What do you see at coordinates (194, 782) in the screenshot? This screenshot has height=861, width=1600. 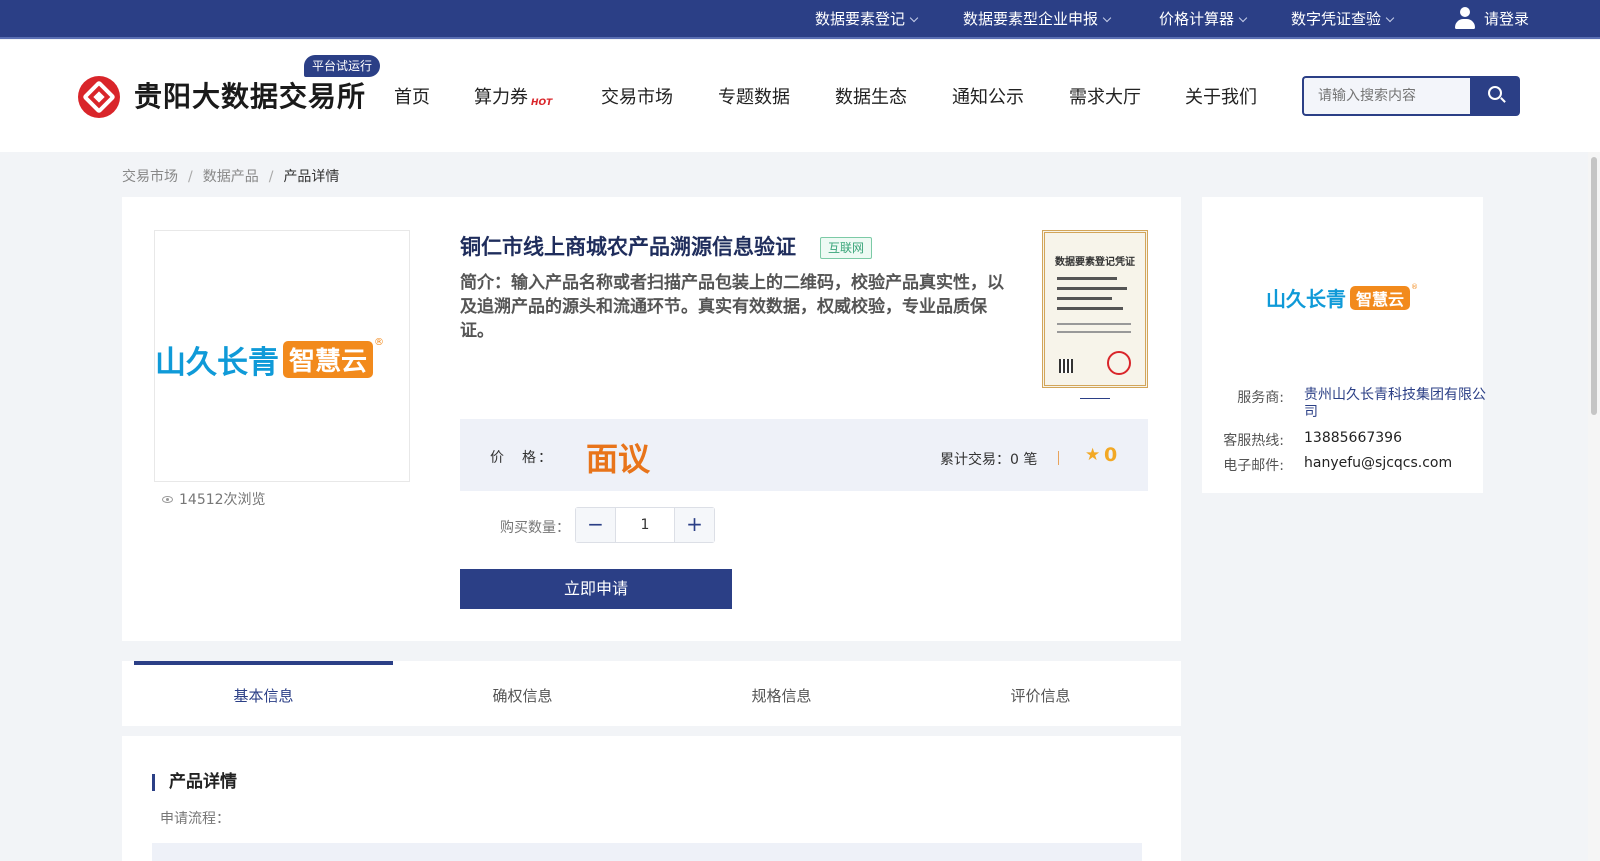 I see `section-heading: 产品详情` at bounding box center [194, 782].